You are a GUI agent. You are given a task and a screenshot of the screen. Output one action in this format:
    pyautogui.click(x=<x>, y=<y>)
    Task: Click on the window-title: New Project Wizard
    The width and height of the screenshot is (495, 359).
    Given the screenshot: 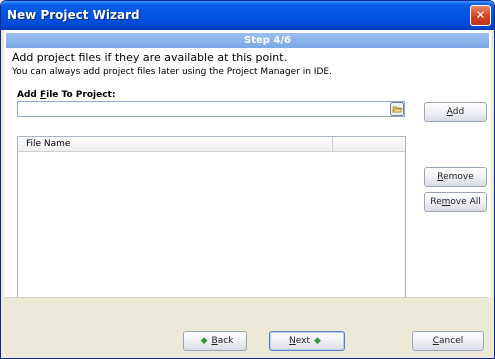 What is the action you would take?
    pyautogui.click(x=73, y=15)
    